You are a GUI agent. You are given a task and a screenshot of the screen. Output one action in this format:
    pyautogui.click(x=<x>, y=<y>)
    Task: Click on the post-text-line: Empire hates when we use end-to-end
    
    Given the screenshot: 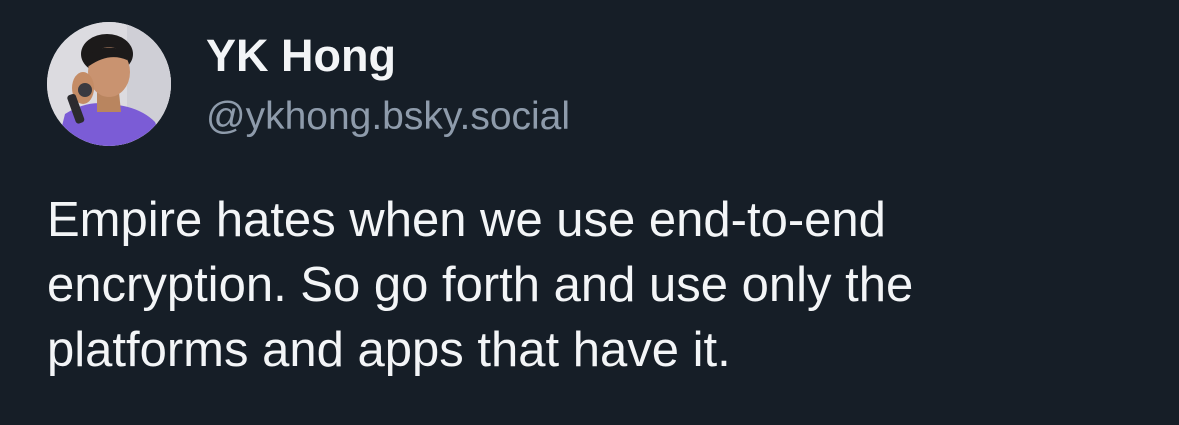 What is the action you would take?
    pyautogui.click(x=466, y=220)
    